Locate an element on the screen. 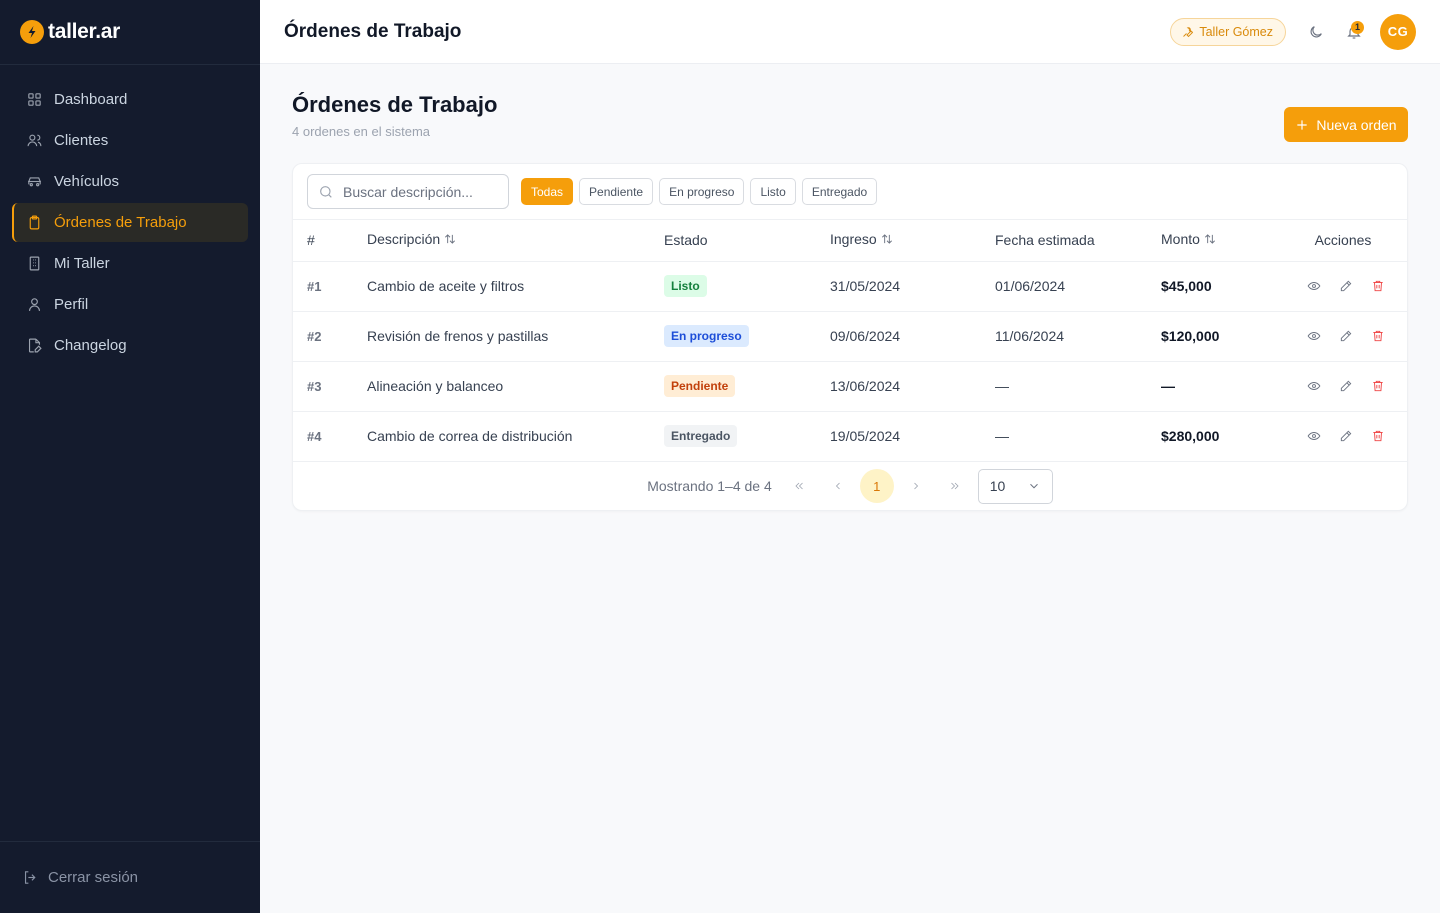 The width and height of the screenshot is (1440, 913). filter-pendiente: Pendiente is located at coordinates (616, 191).